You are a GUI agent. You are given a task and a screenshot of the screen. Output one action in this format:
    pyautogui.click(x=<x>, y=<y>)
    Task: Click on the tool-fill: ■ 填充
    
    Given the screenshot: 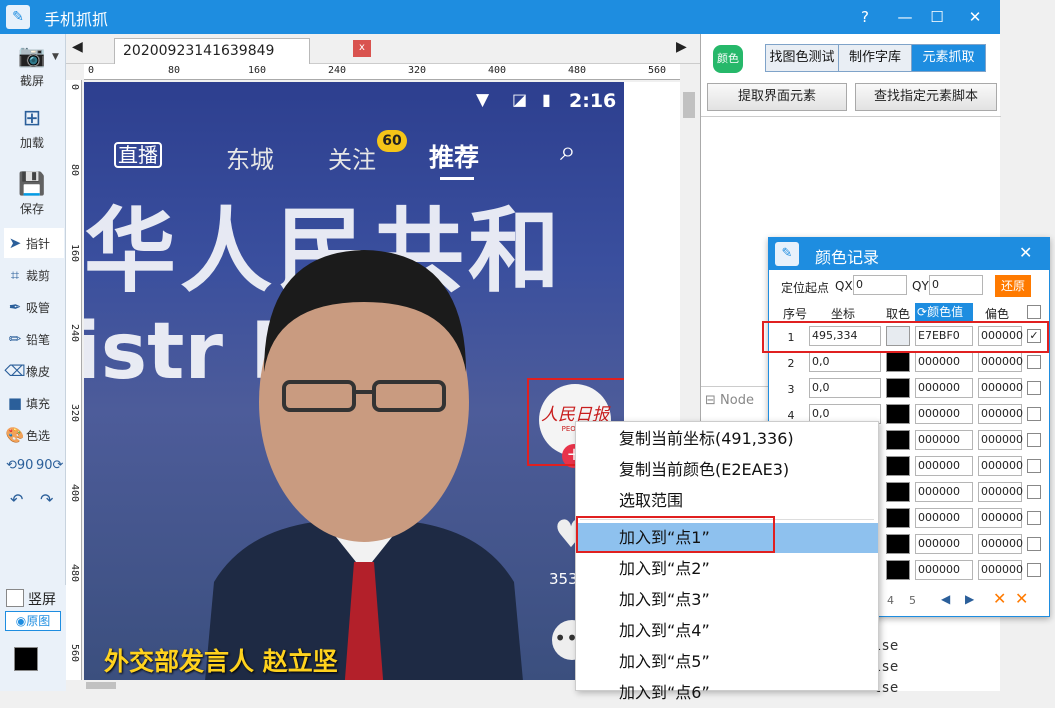 What is the action you would take?
    pyautogui.click(x=34, y=403)
    